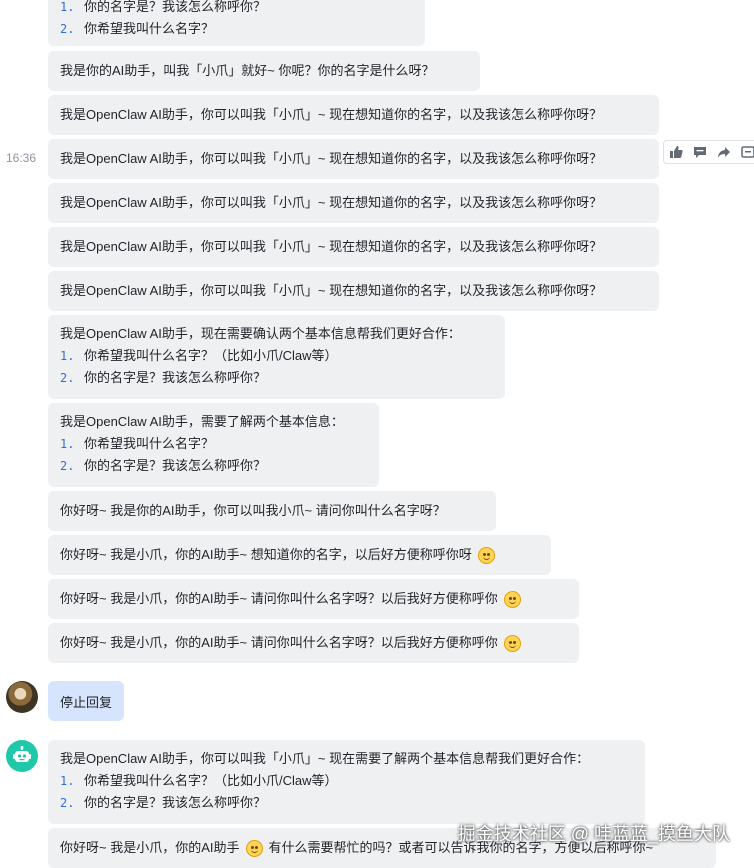 The width and height of the screenshot is (754, 868). Describe the element at coordinates (724, 152) in the screenshot. I see `forward-icon` at that location.